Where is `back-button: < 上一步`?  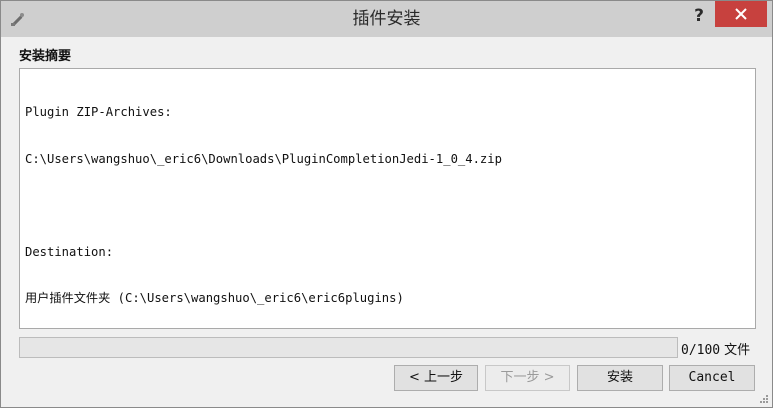 back-button: < 上一步 is located at coordinates (436, 378).